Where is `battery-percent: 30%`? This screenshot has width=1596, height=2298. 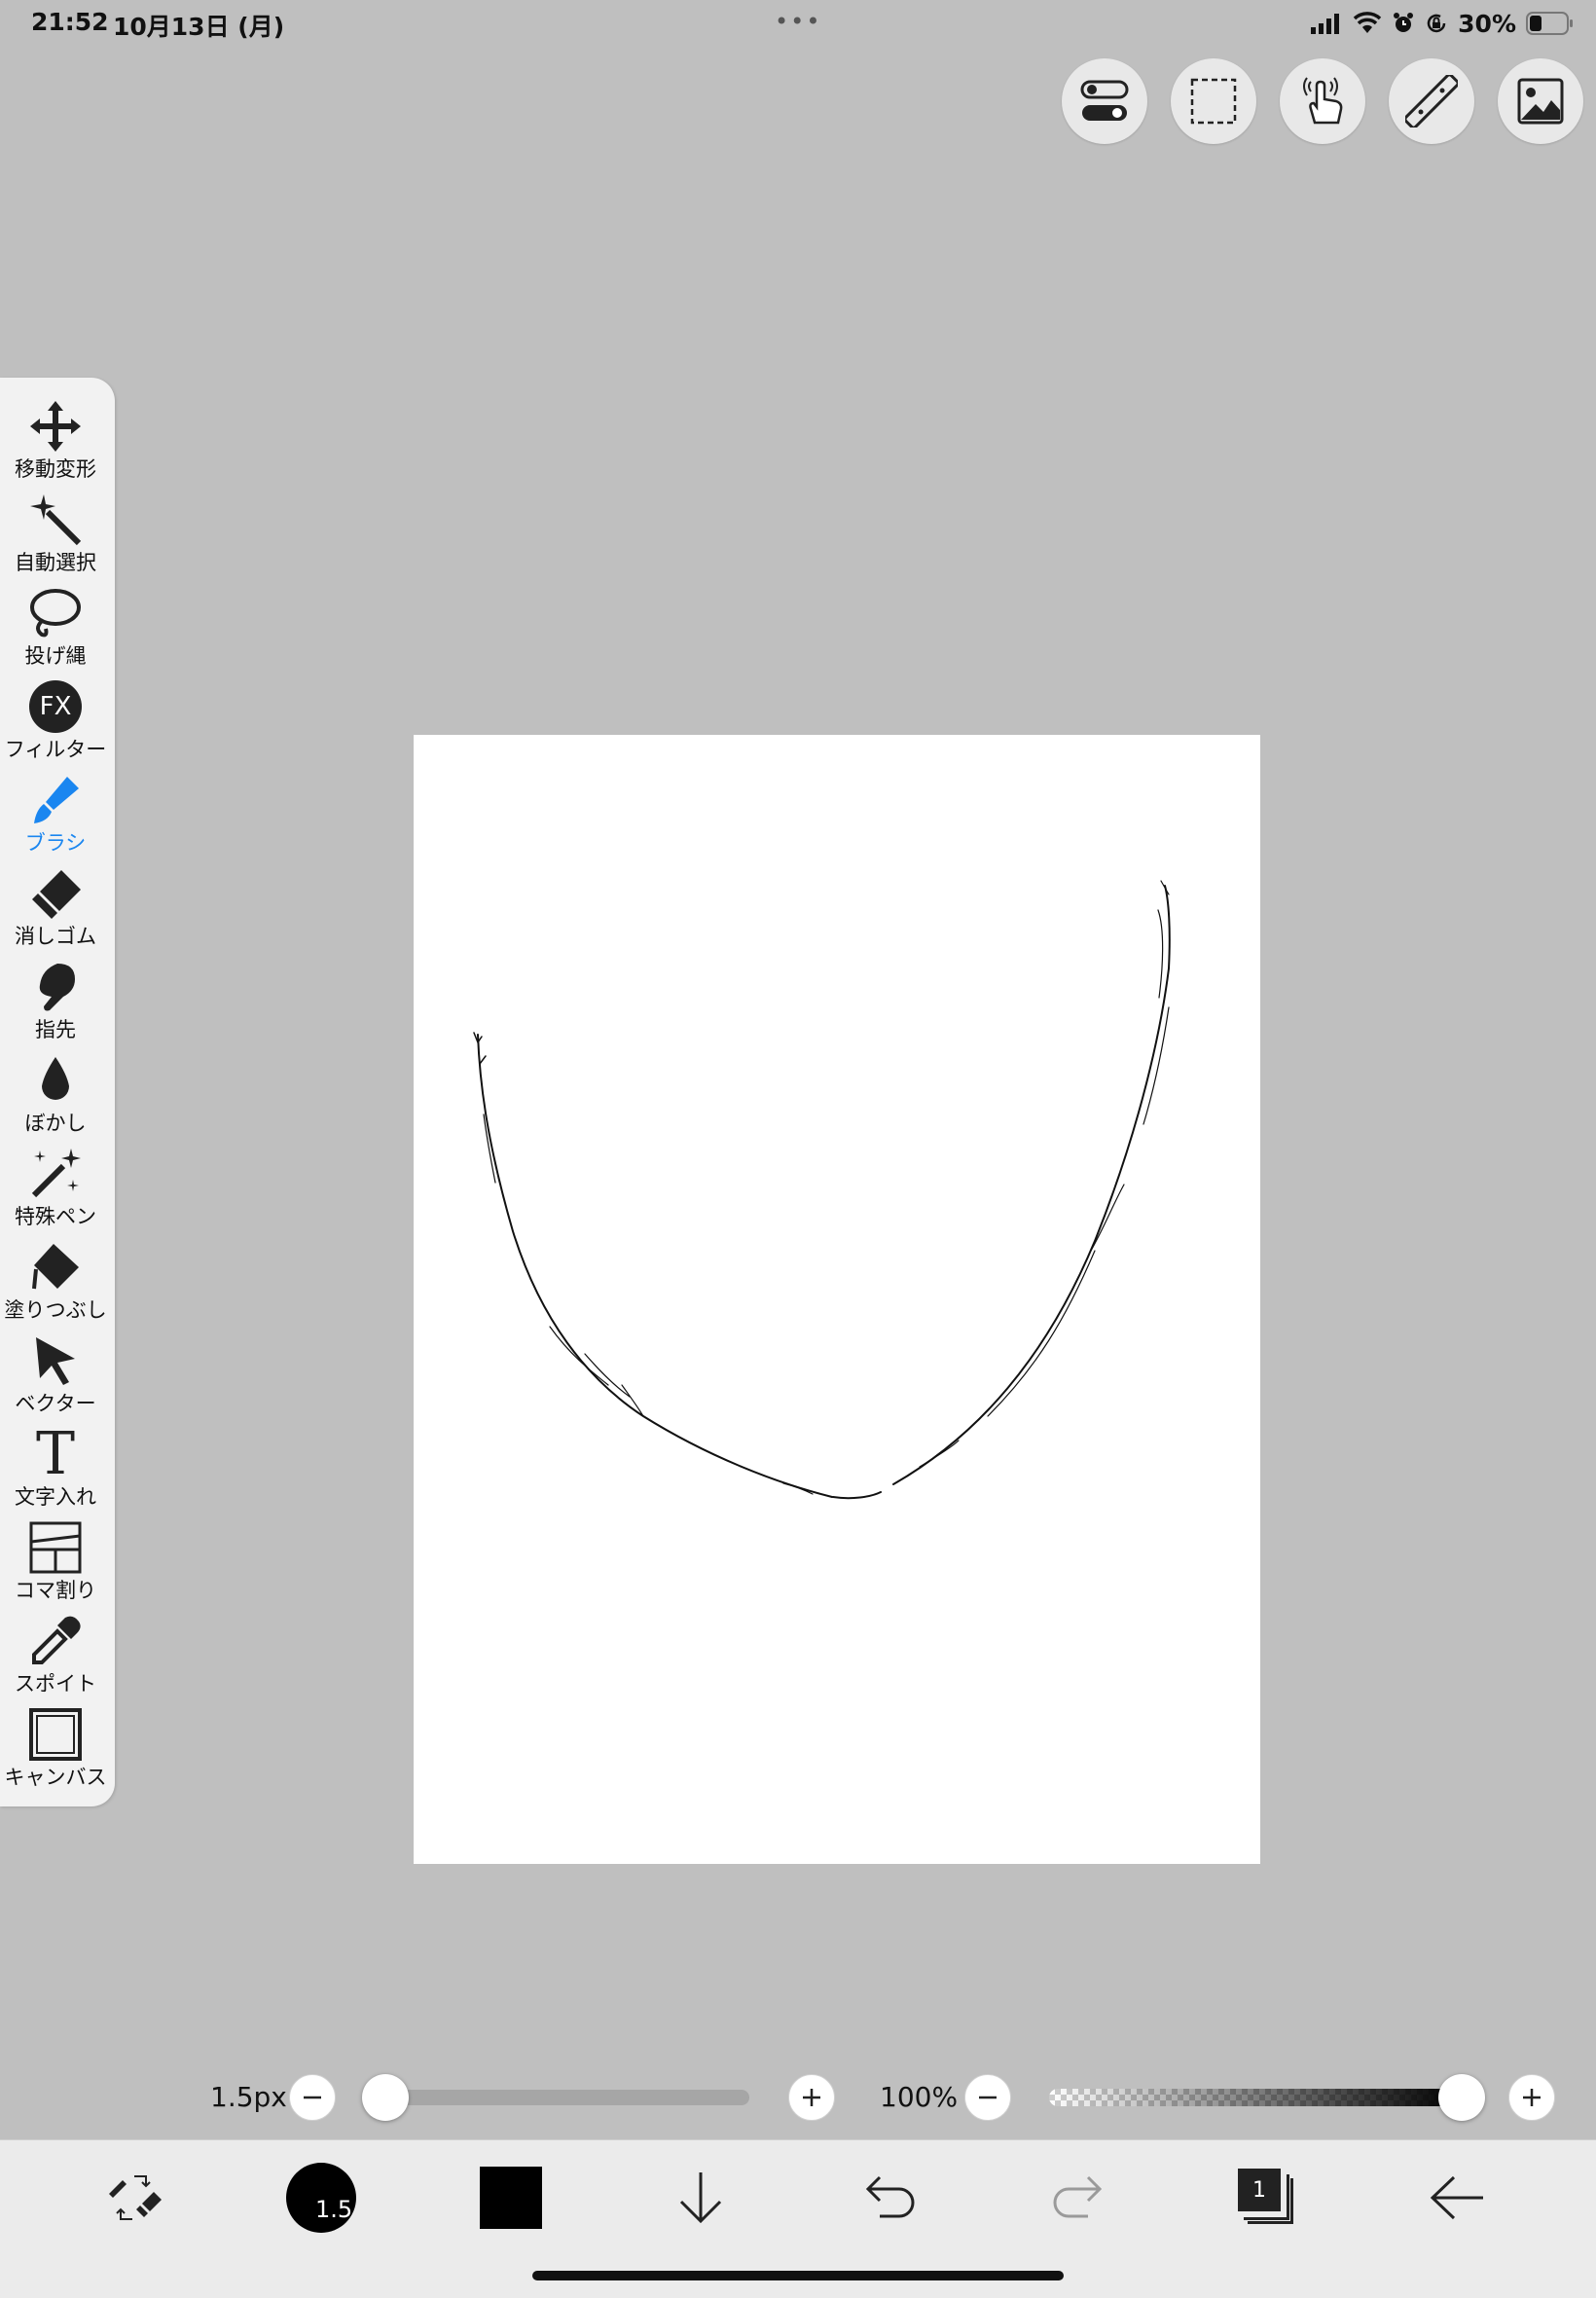 battery-percent: 30% is located at coordinates (1487, 23).